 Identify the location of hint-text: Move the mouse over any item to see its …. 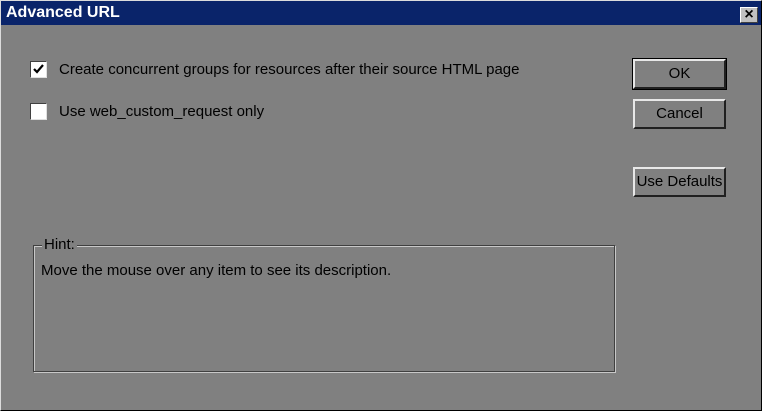
(216, 270).